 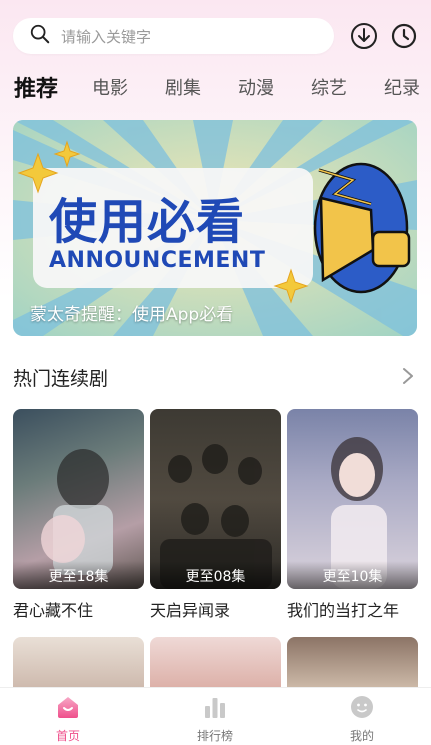 What do you see at coordinates (352, 499) in the screenshot?
I see `drama-poster: 更至10集` at bounding box center [352, 499].